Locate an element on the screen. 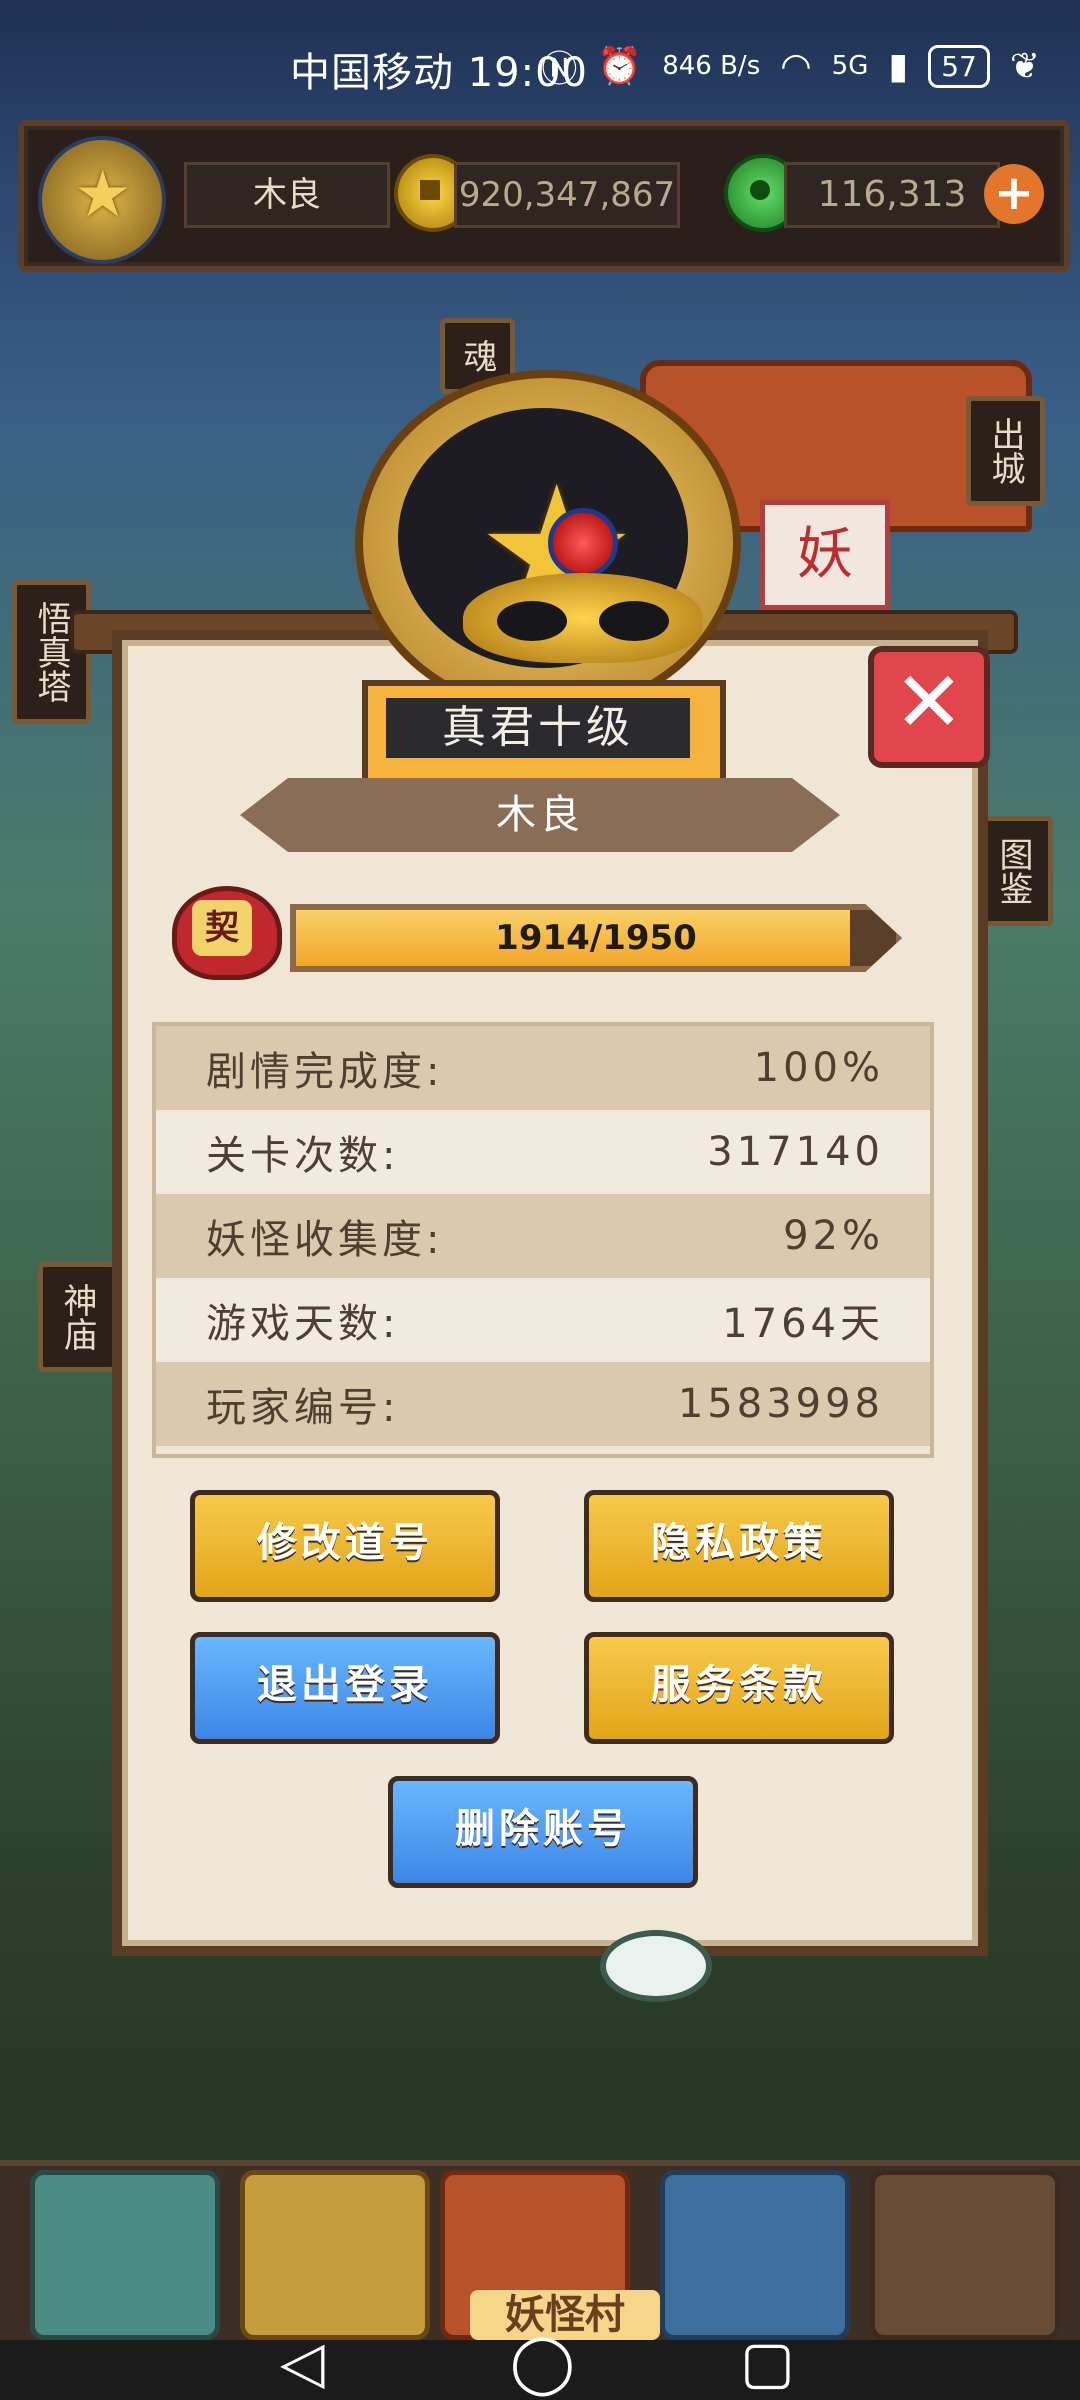 The width and height of the screenshot is (1080, 2400). stat-label: 玩家编号: is located at coordinates (303, 1408).